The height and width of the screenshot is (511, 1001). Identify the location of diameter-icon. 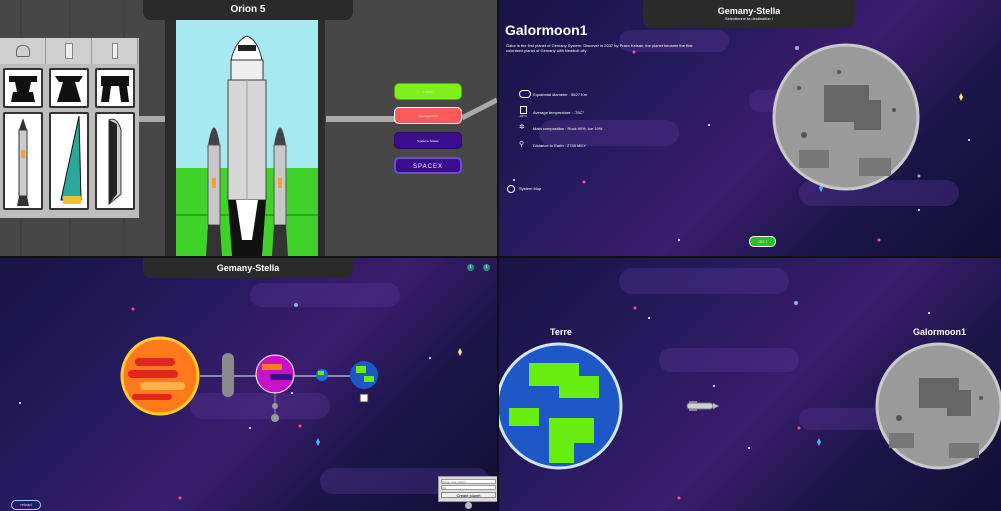
(525, 94).